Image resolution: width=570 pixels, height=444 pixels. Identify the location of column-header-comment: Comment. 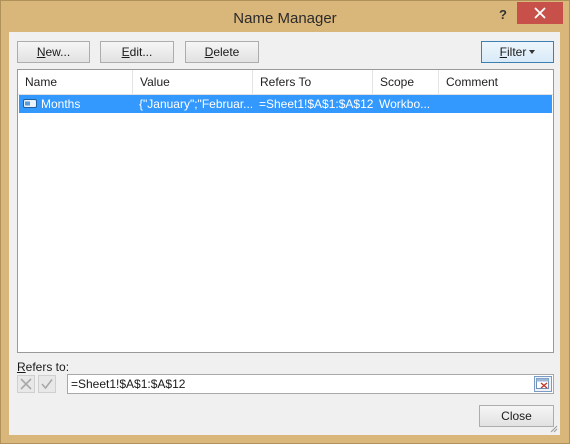
(496, 82).